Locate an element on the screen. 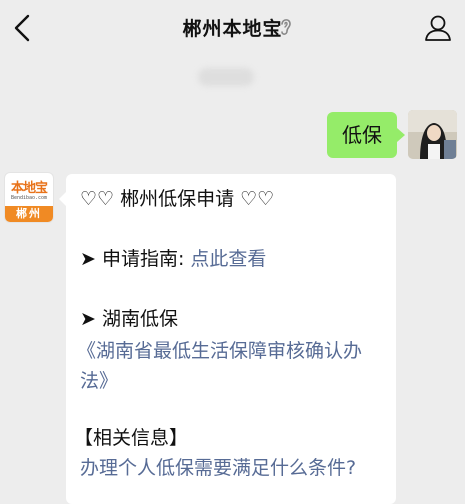 The width and height of the screenshot is (465, 504). message-heading: ♡♡ 郴州低保申请 ♡♡ is located at coordinates (177, 199).